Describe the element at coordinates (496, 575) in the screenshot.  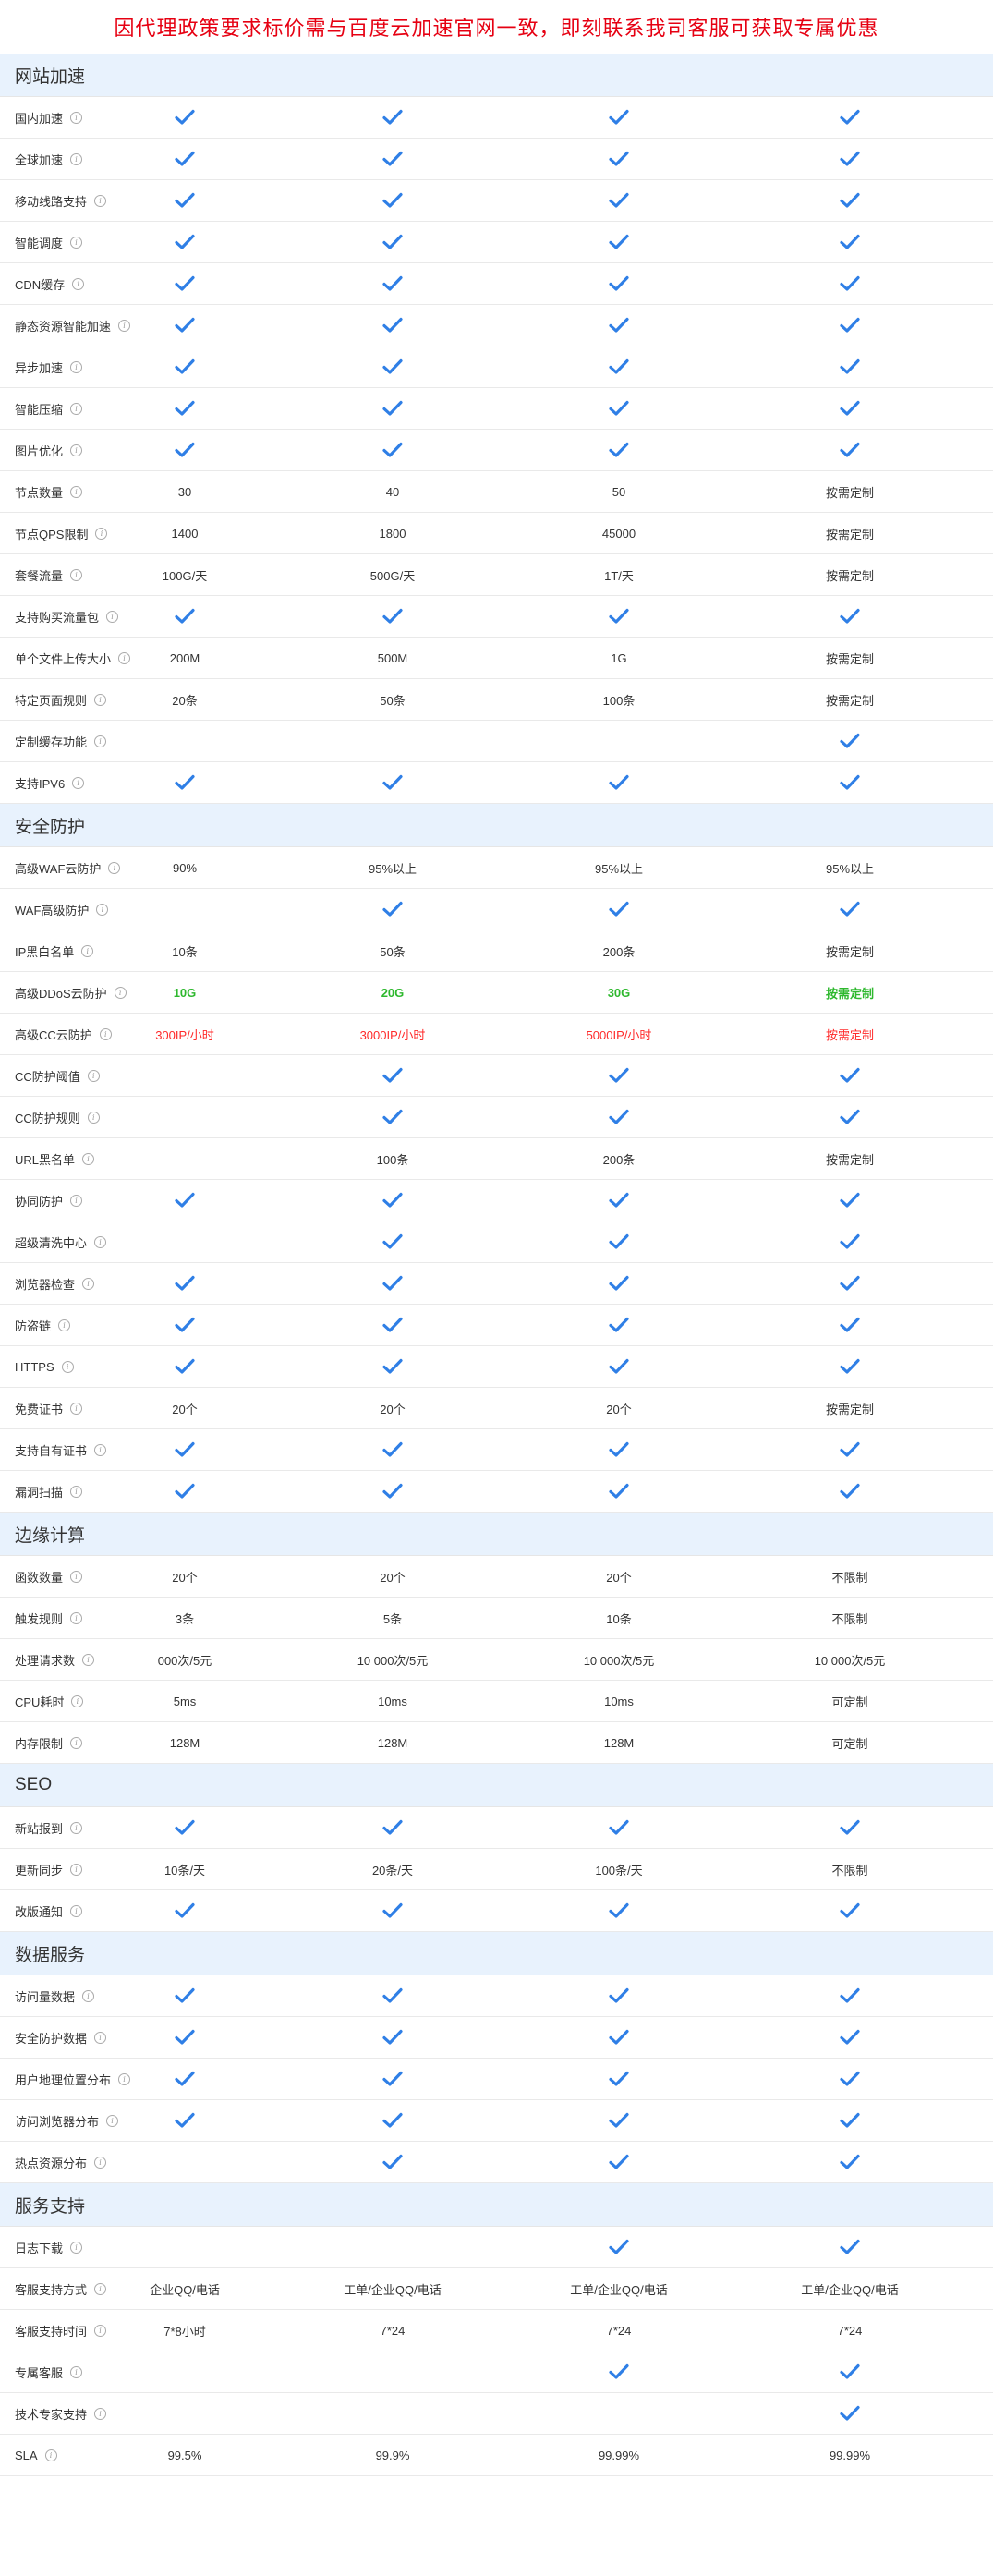
I see `table-row: 套餐流量 i 100G/天 500G/天 1T/天 按需定制` at that location.